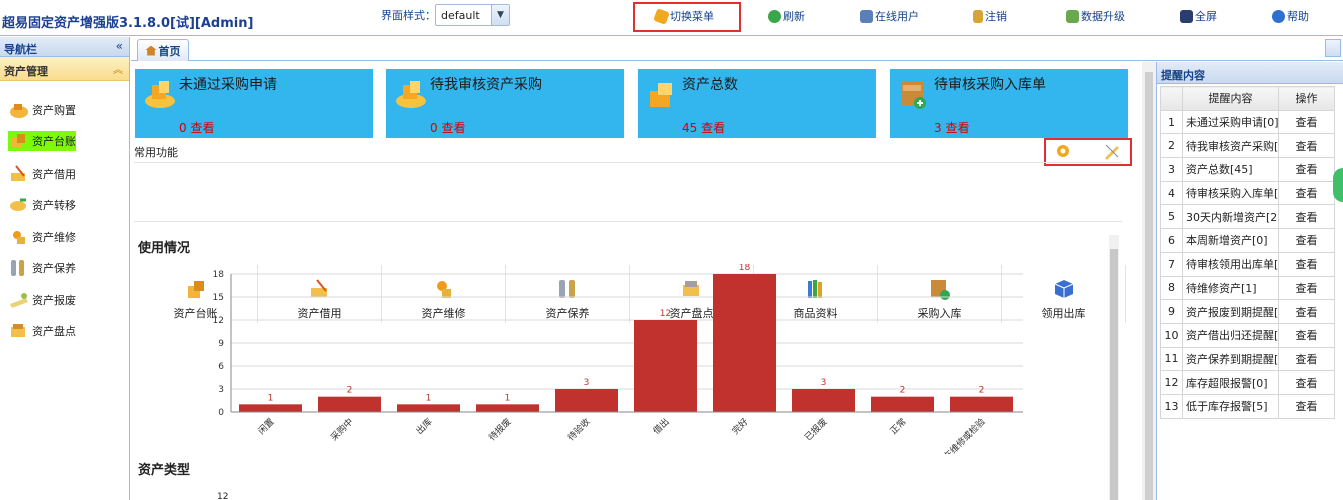  What do you see at coordinates (1230, 288) in the screenshot?
I see `reminder-content: 待维修资产[1]` at bounding box center [1230, 288].